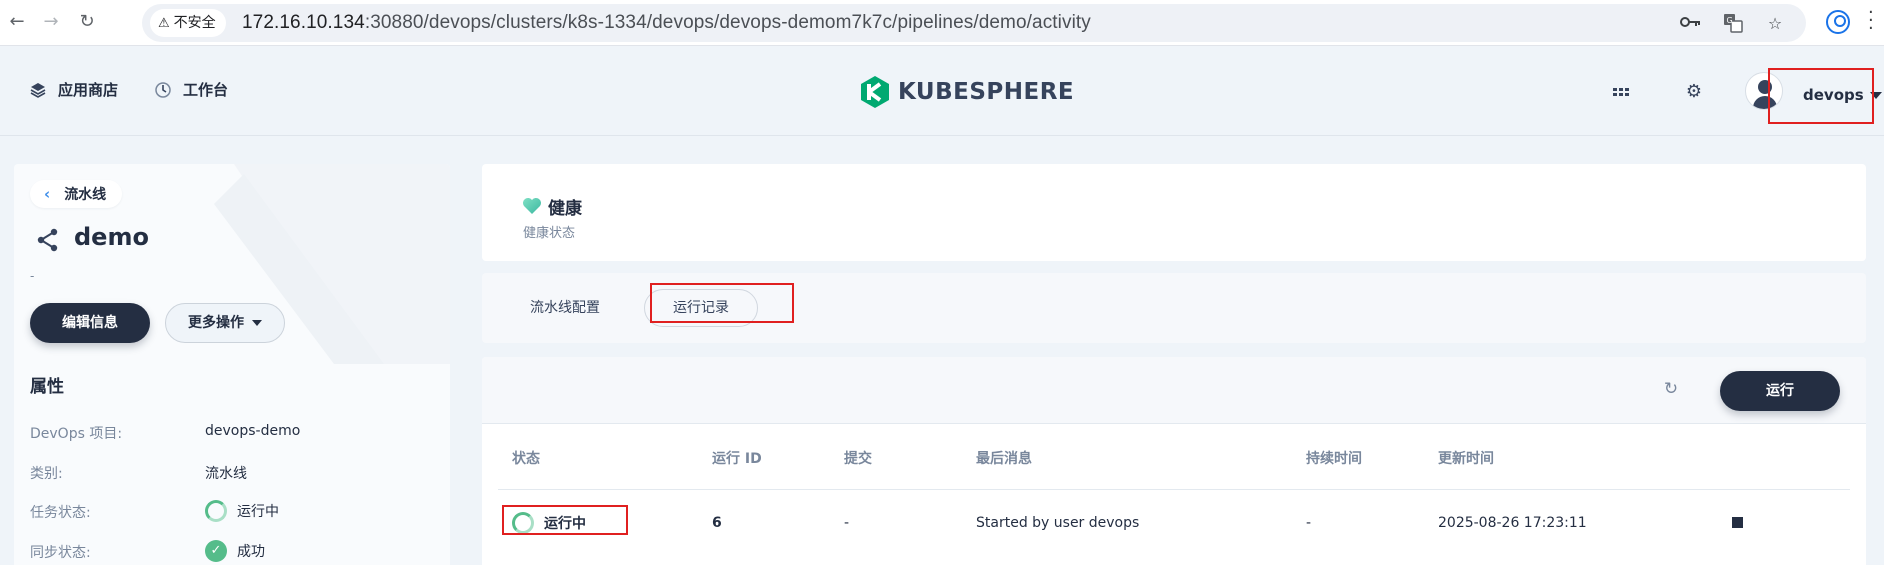 The width and height of the screenshot is (1884, 565). Describe the element at coordinates (163, 89) in the screenshot. I see `workbench-icon` at that location.